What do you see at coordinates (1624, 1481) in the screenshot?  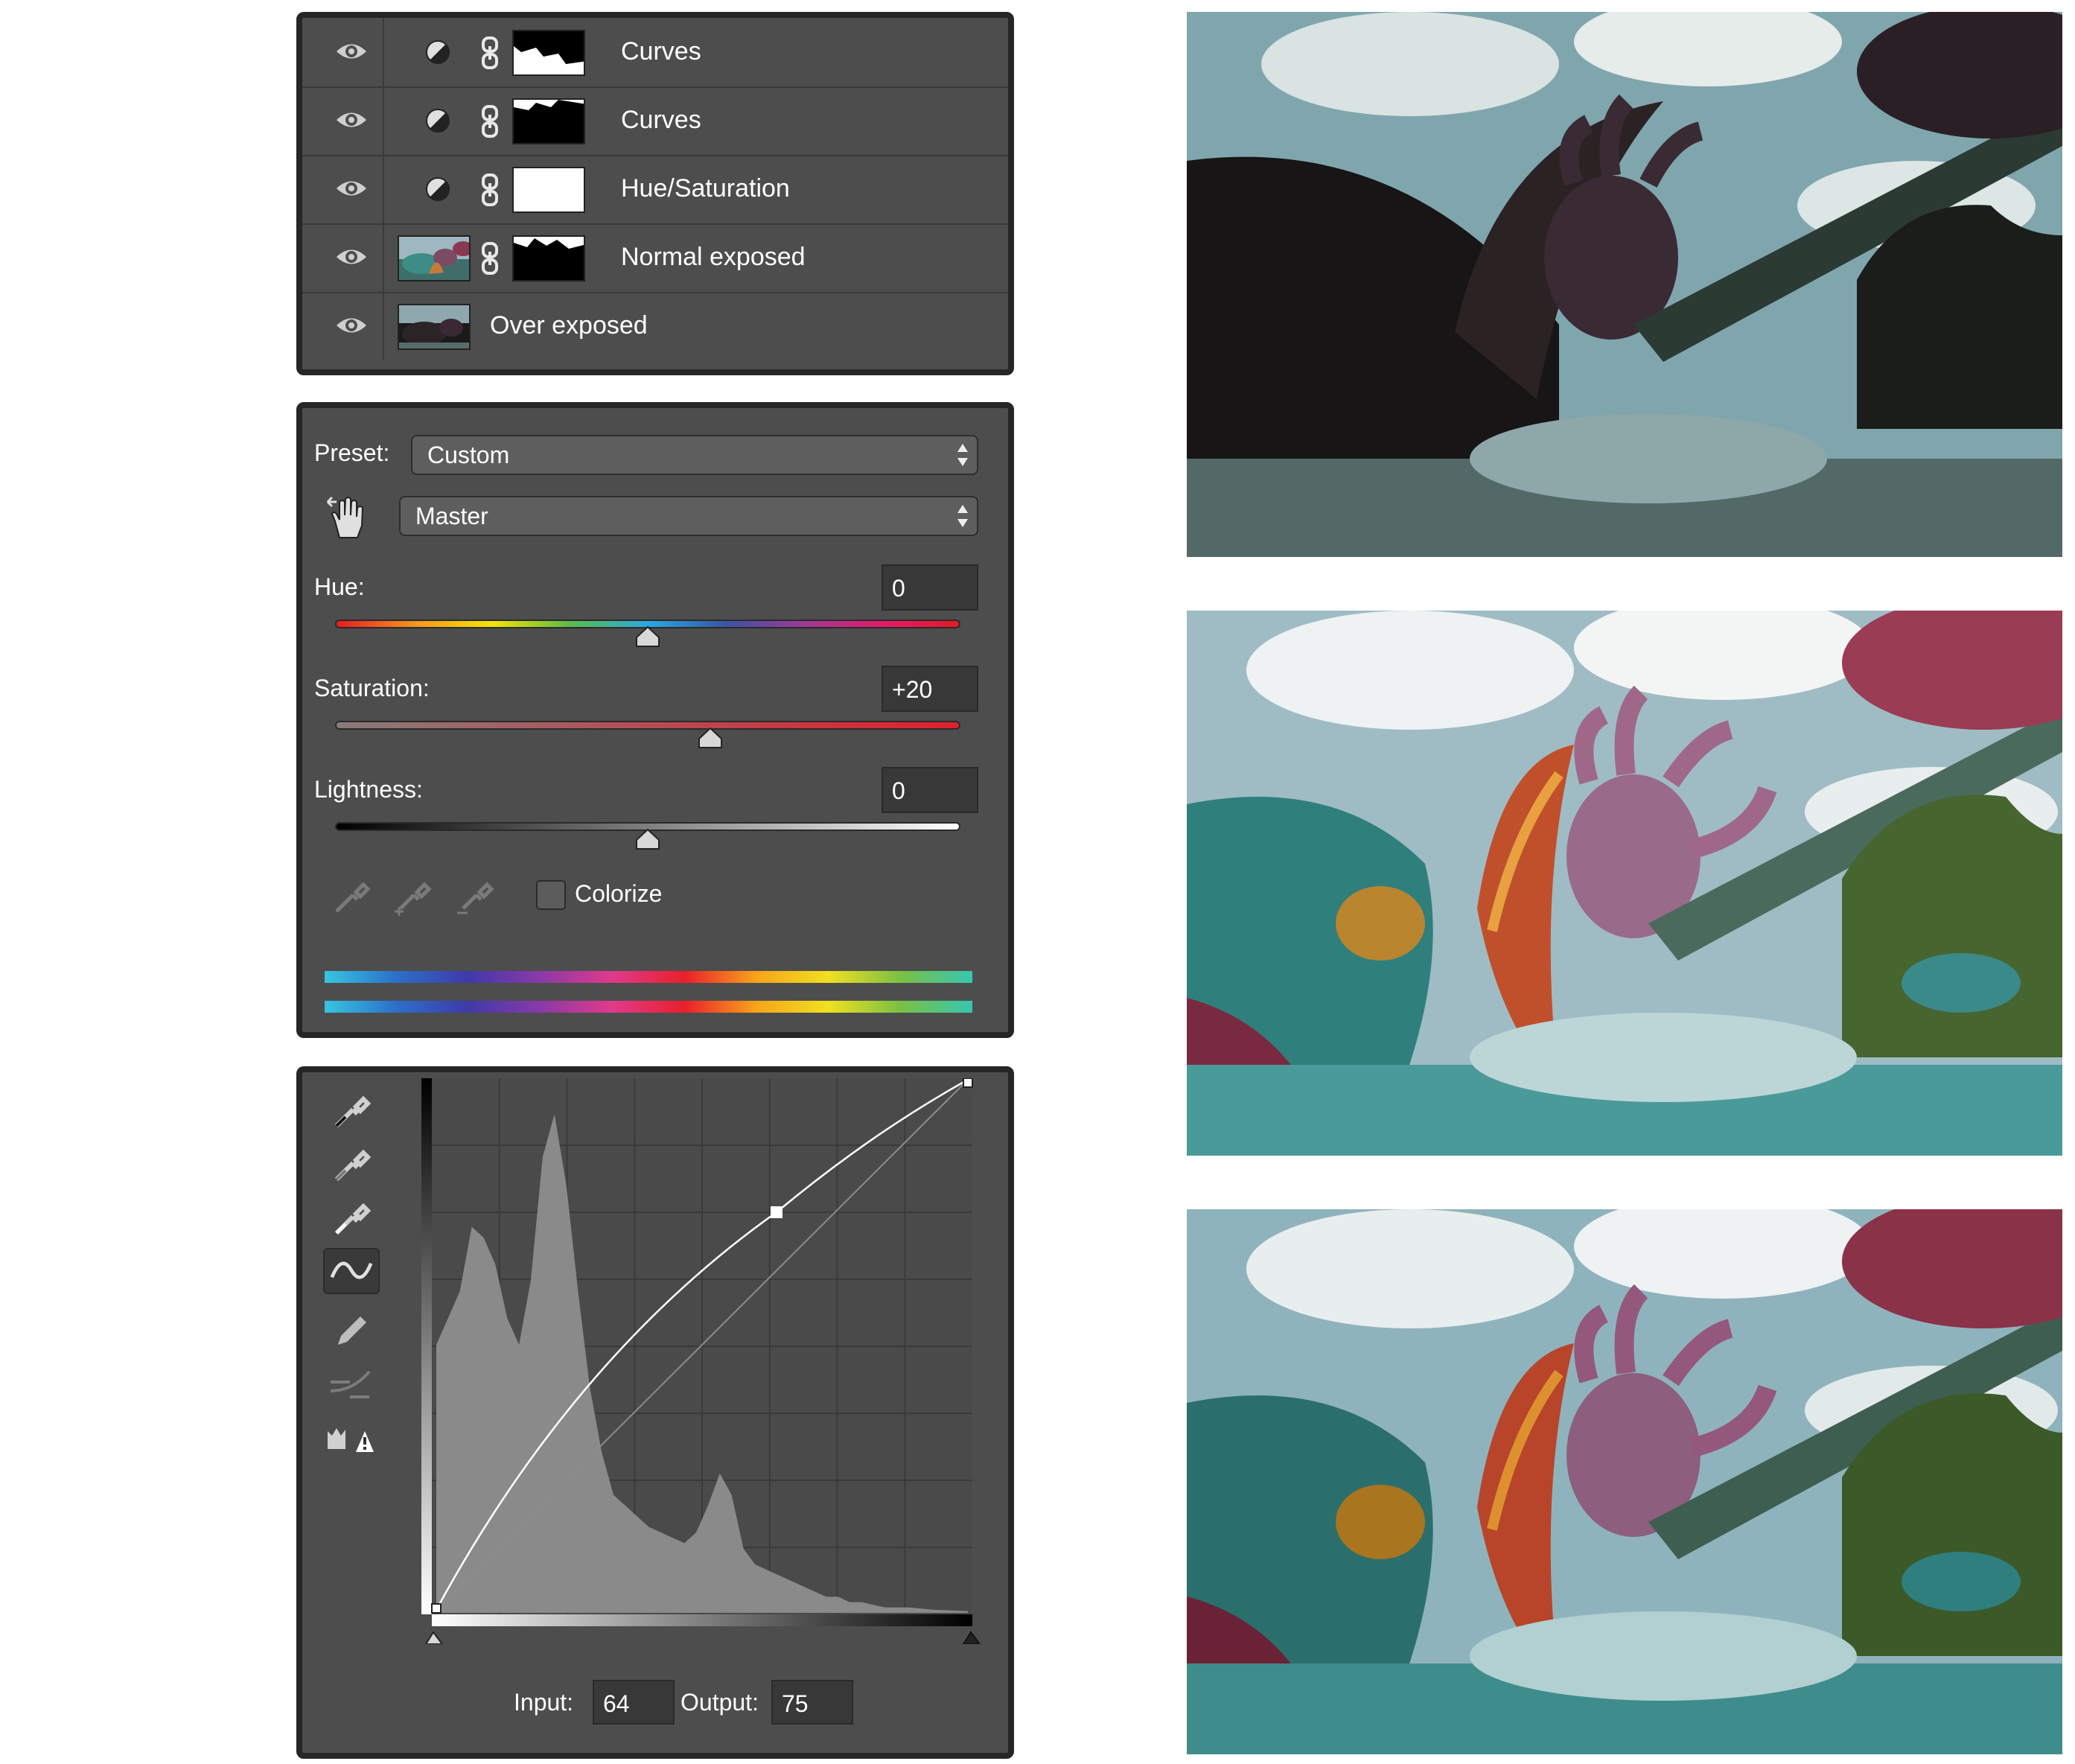 I see `photo-final-composite` at bounding box center [1624, 1481].